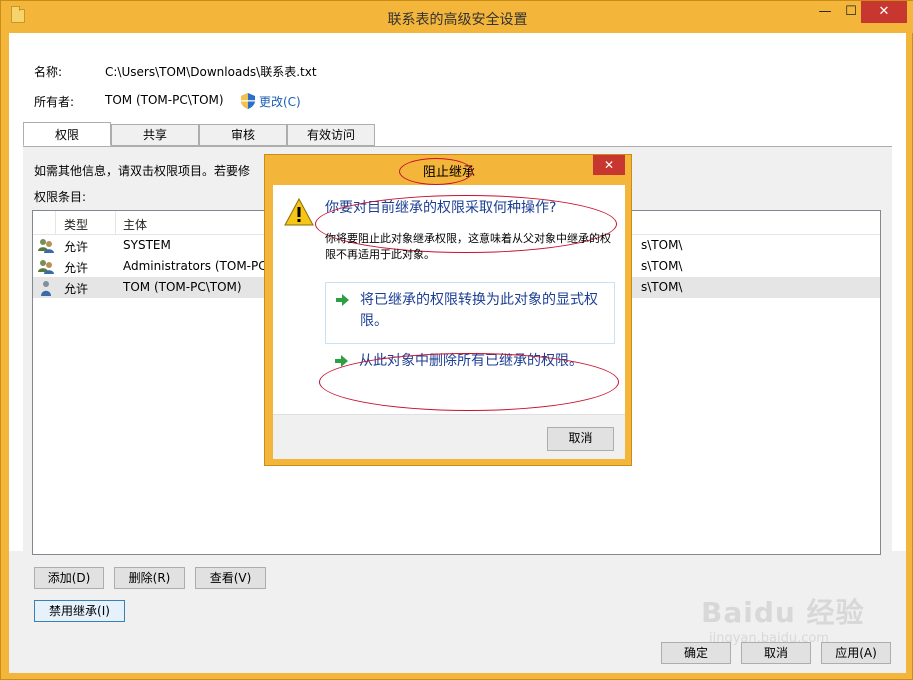 This screenshot has height=680, width=913. What do you see at coordinates (135, 224) in the screenshot?
I see `column-principal: 主体` at bounding box center [135, 224].